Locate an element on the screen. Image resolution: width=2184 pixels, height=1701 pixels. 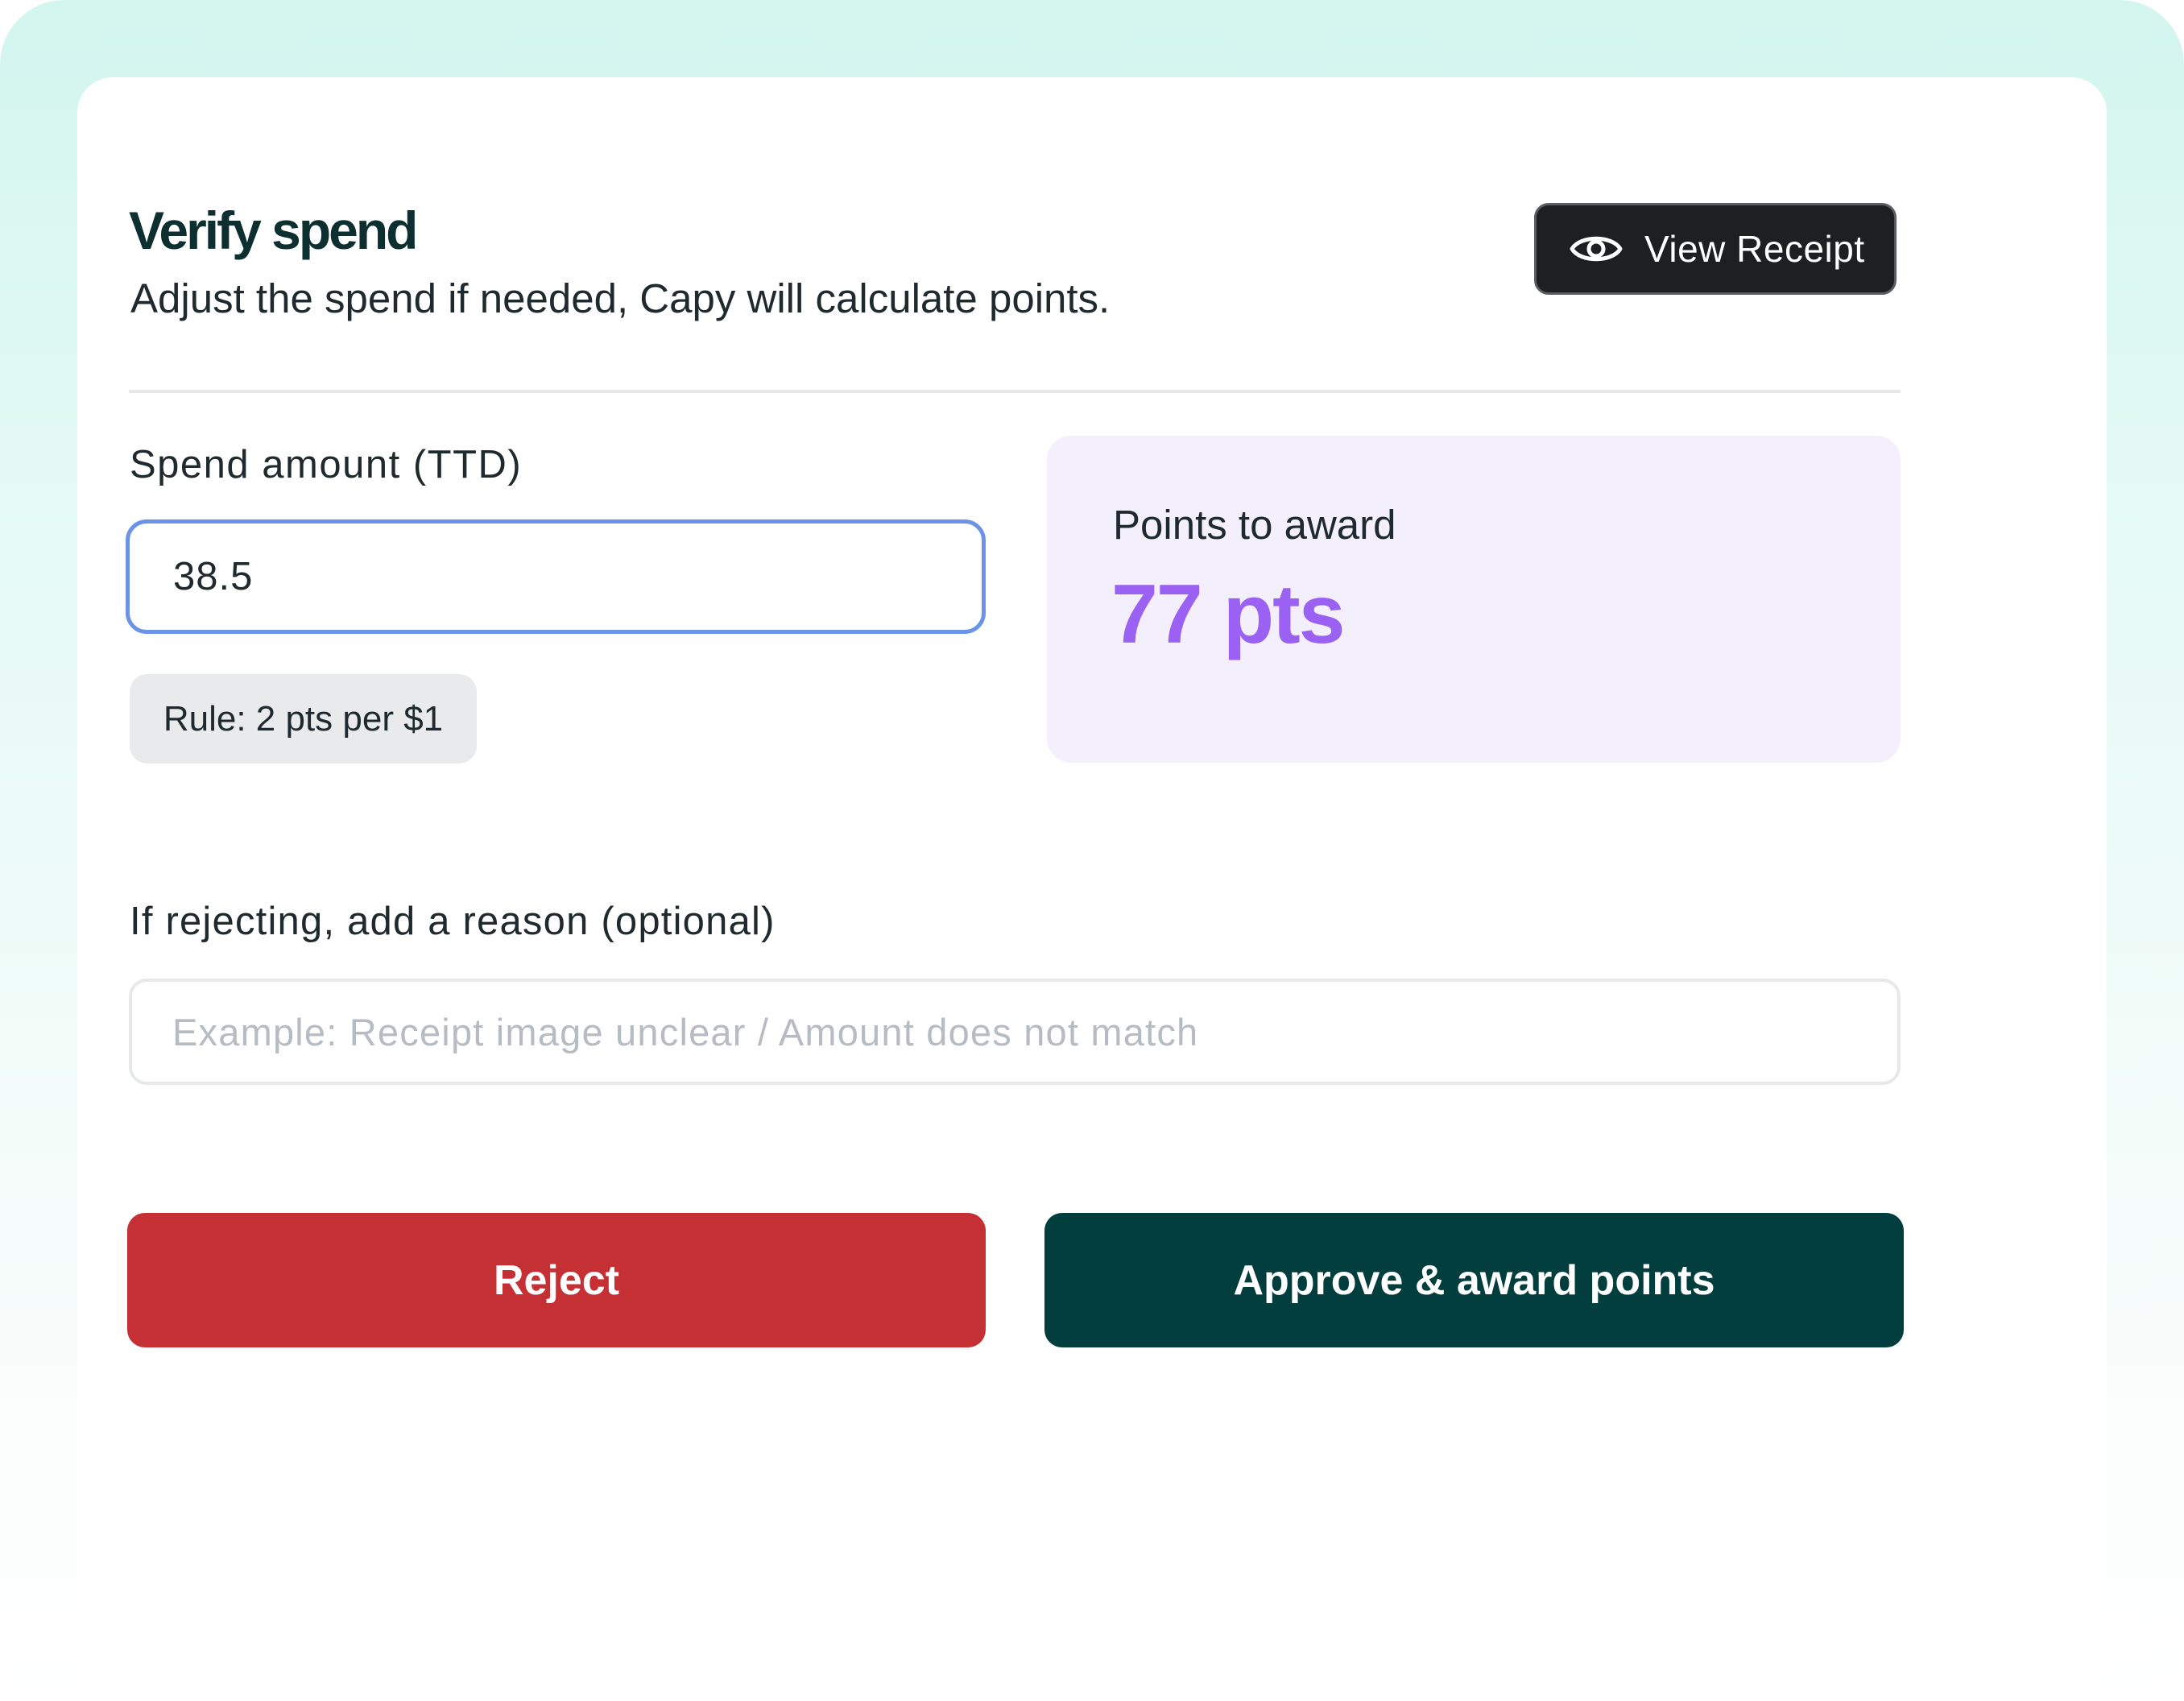
approve-award-button: Approve & award points is located at coordinates (1474, 1280).